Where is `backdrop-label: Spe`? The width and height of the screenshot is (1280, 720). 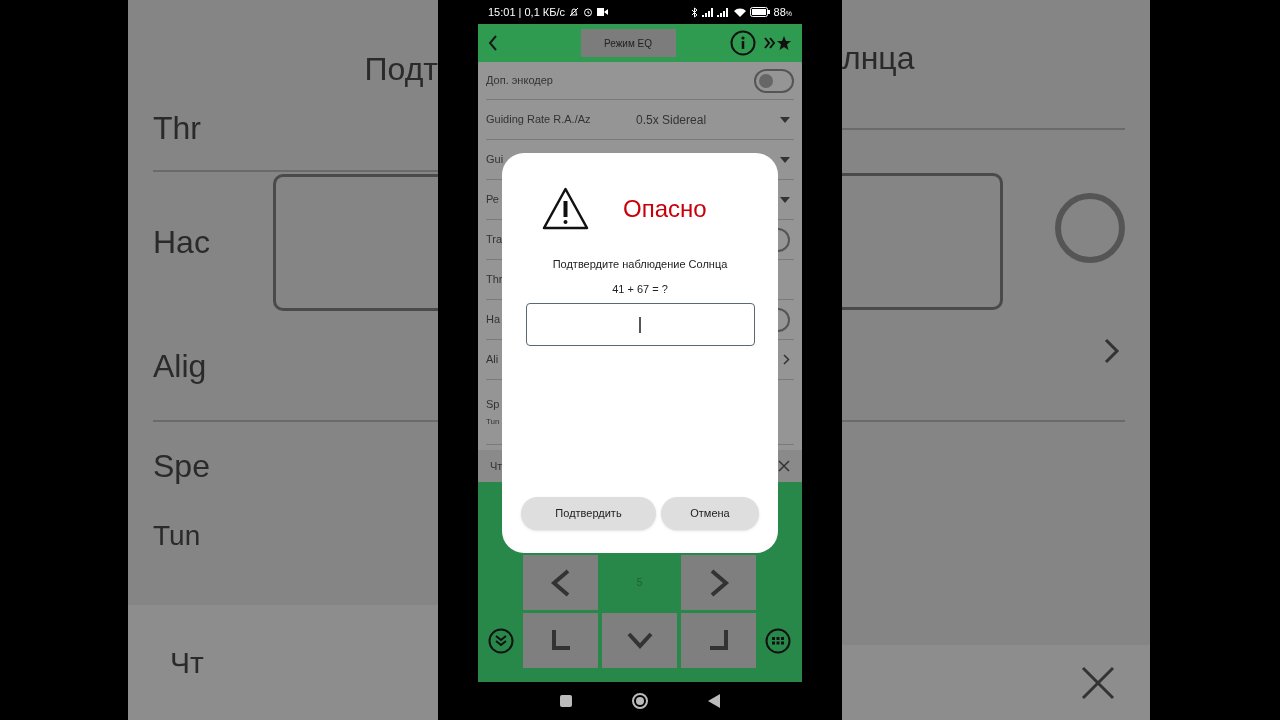
backdrop-label: Spe is located at coordinates (182, 466).